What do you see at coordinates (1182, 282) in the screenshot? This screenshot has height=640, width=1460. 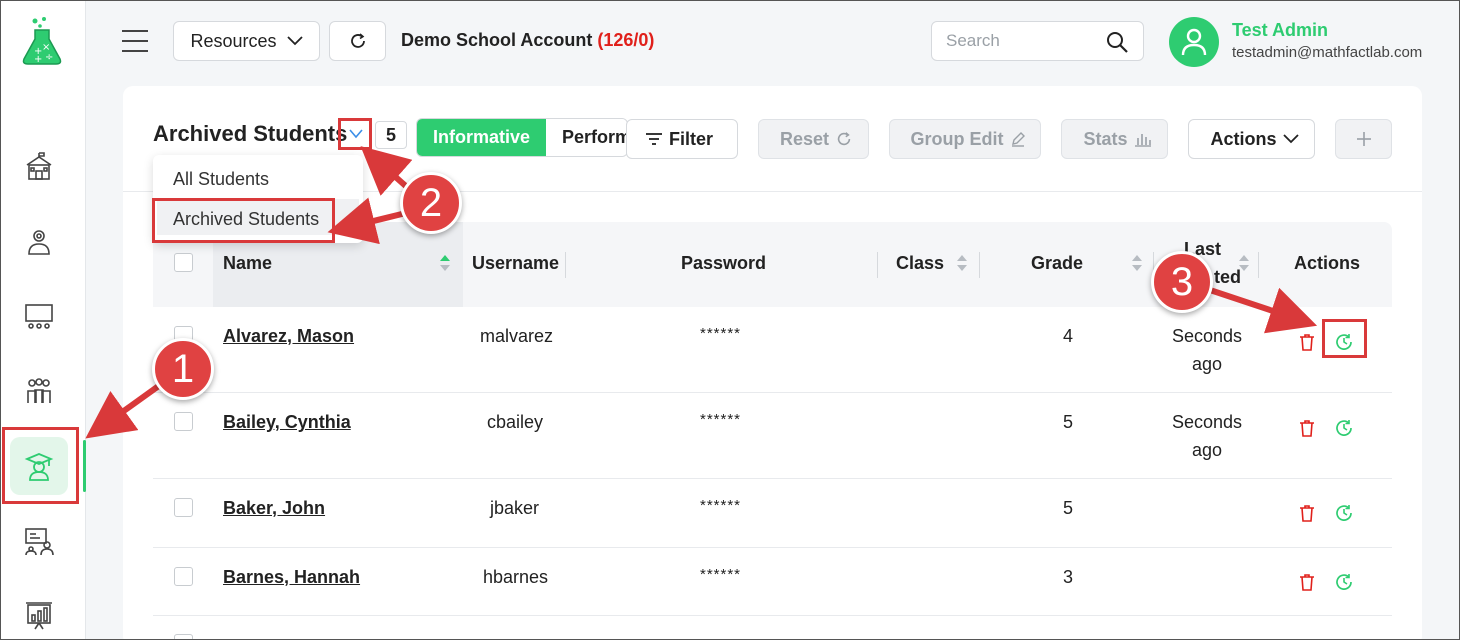 I see `step-badge-3: 3` at bounding box center [1182, 282].